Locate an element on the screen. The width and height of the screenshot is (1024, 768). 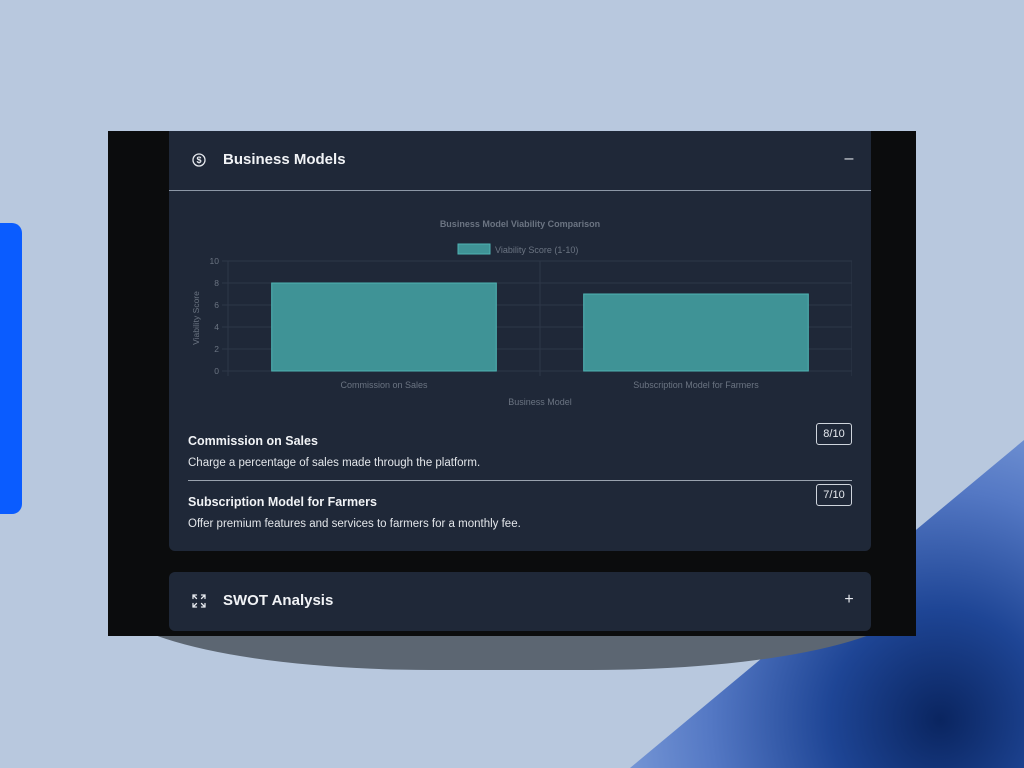
business-models-header: $ Business Models – is located at coordinates (520, 160).